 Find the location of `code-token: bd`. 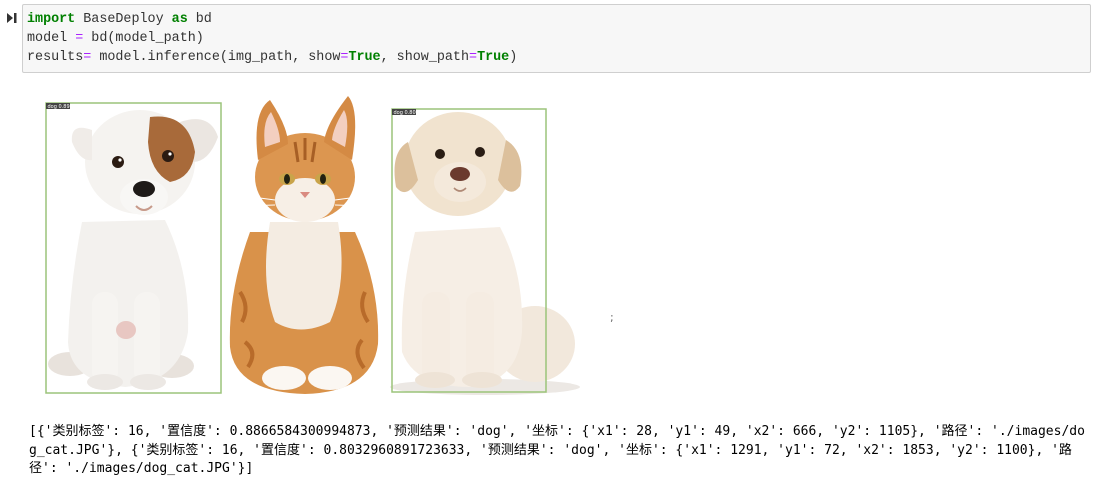

code-token: bd is located at coordinates (199, 19).